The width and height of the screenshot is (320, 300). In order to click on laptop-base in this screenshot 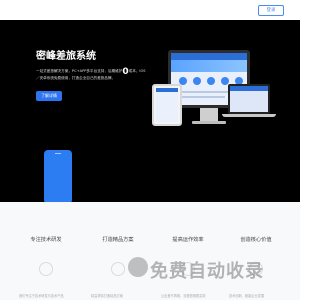, I will do `click(249, 115)`.